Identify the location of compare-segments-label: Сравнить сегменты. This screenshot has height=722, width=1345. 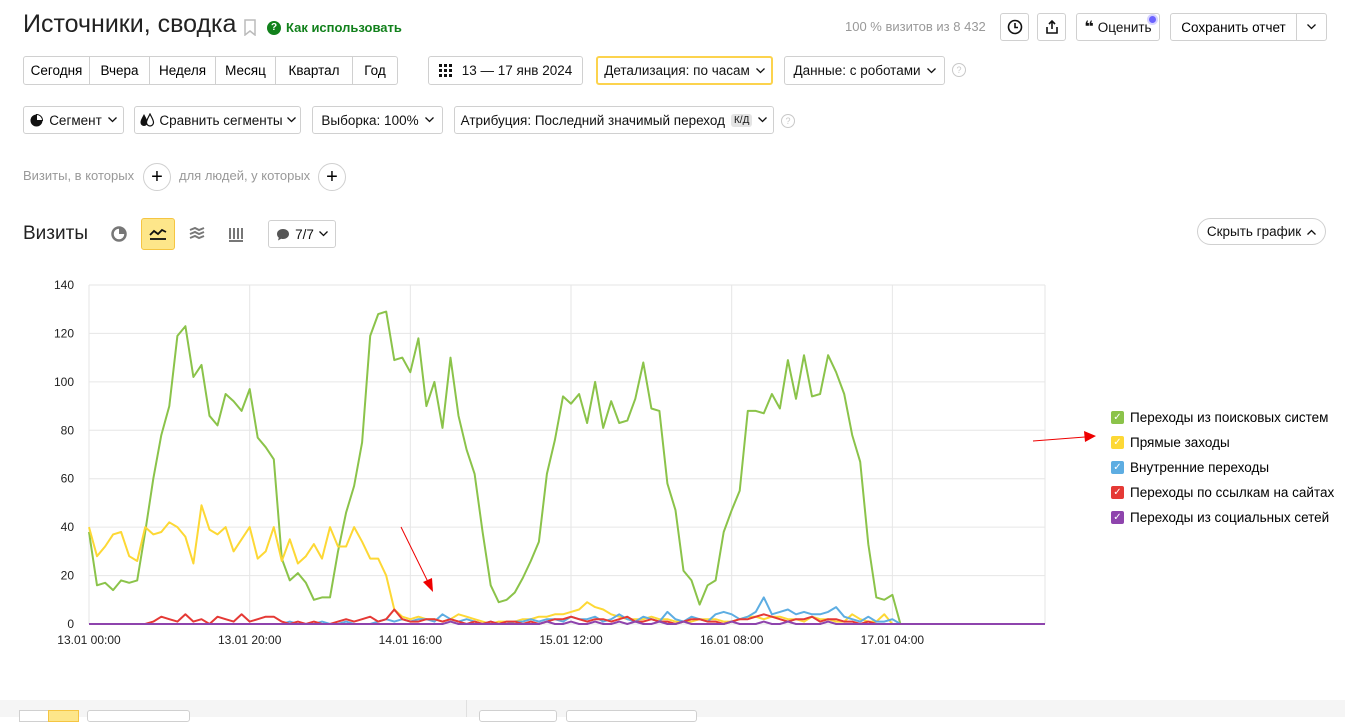
(221, 120).